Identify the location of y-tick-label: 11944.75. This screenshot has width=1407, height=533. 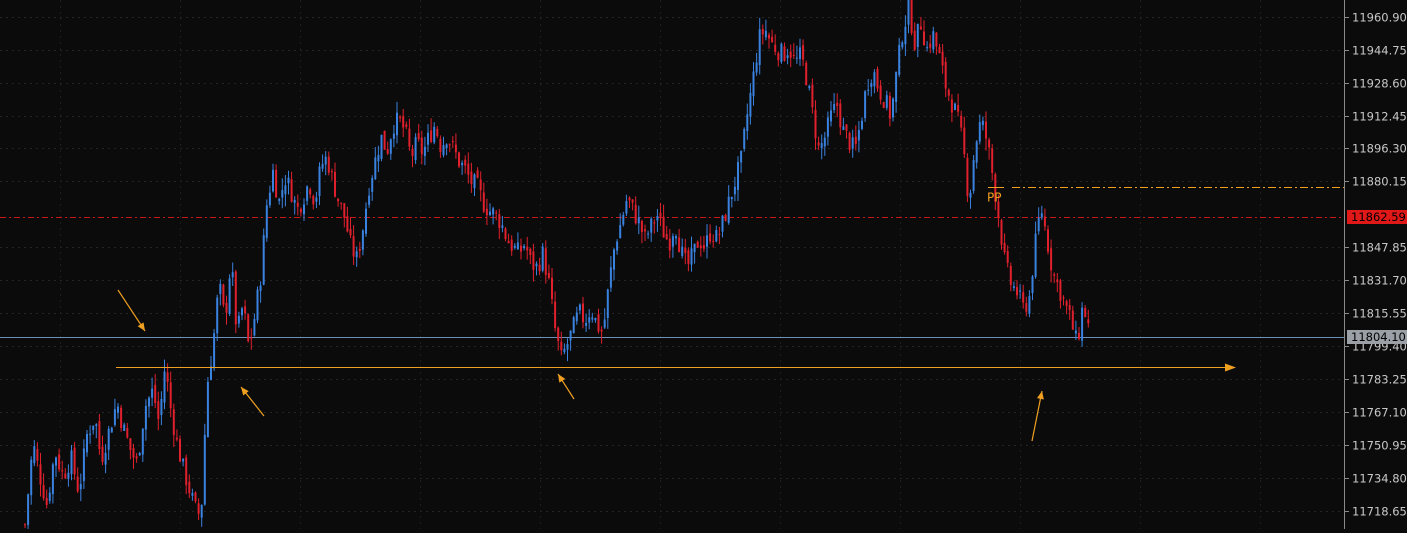
(1379, 51).